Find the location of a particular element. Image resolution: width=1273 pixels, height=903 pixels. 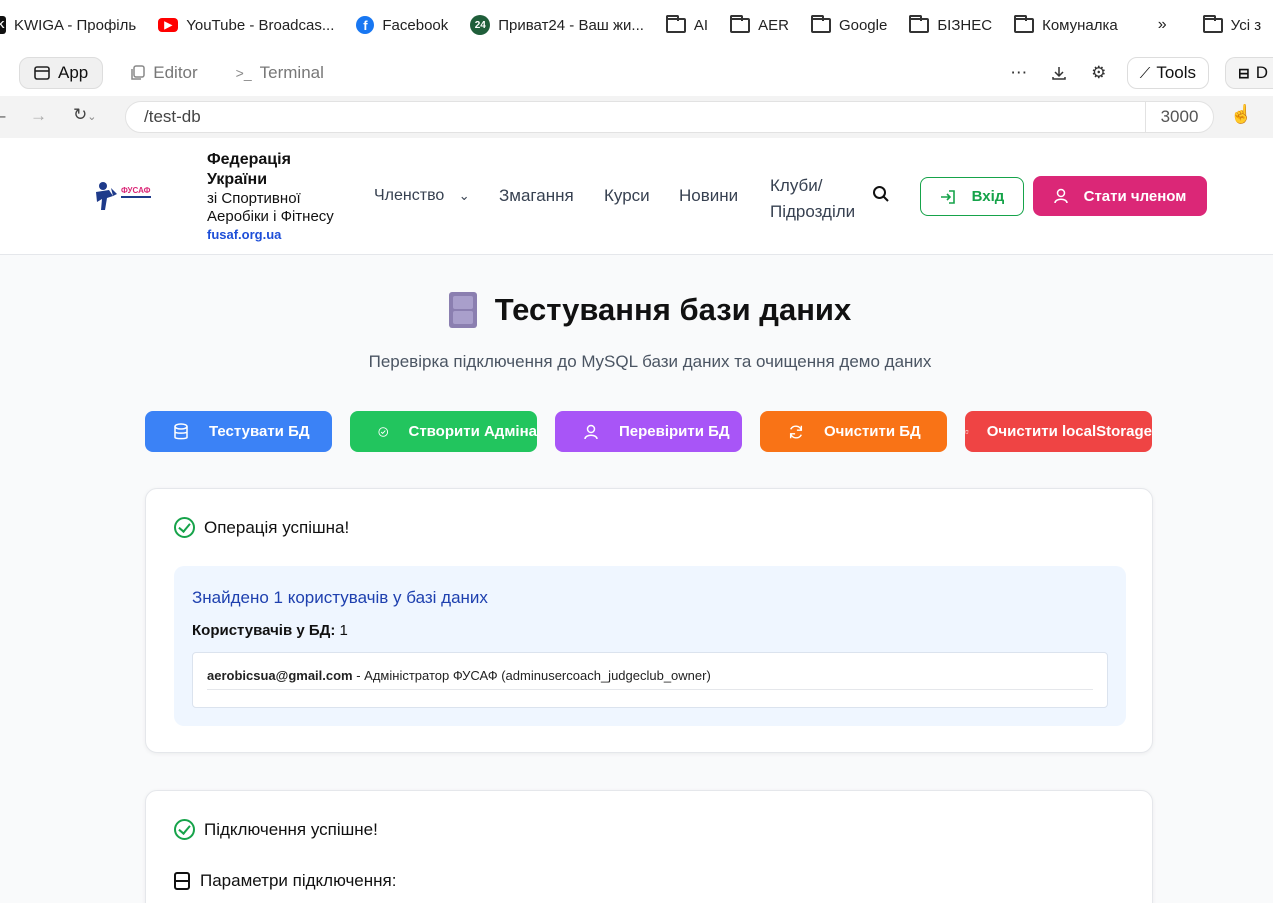

hand-cursor-icon: ☝ is located at coordinates (1241, 114).